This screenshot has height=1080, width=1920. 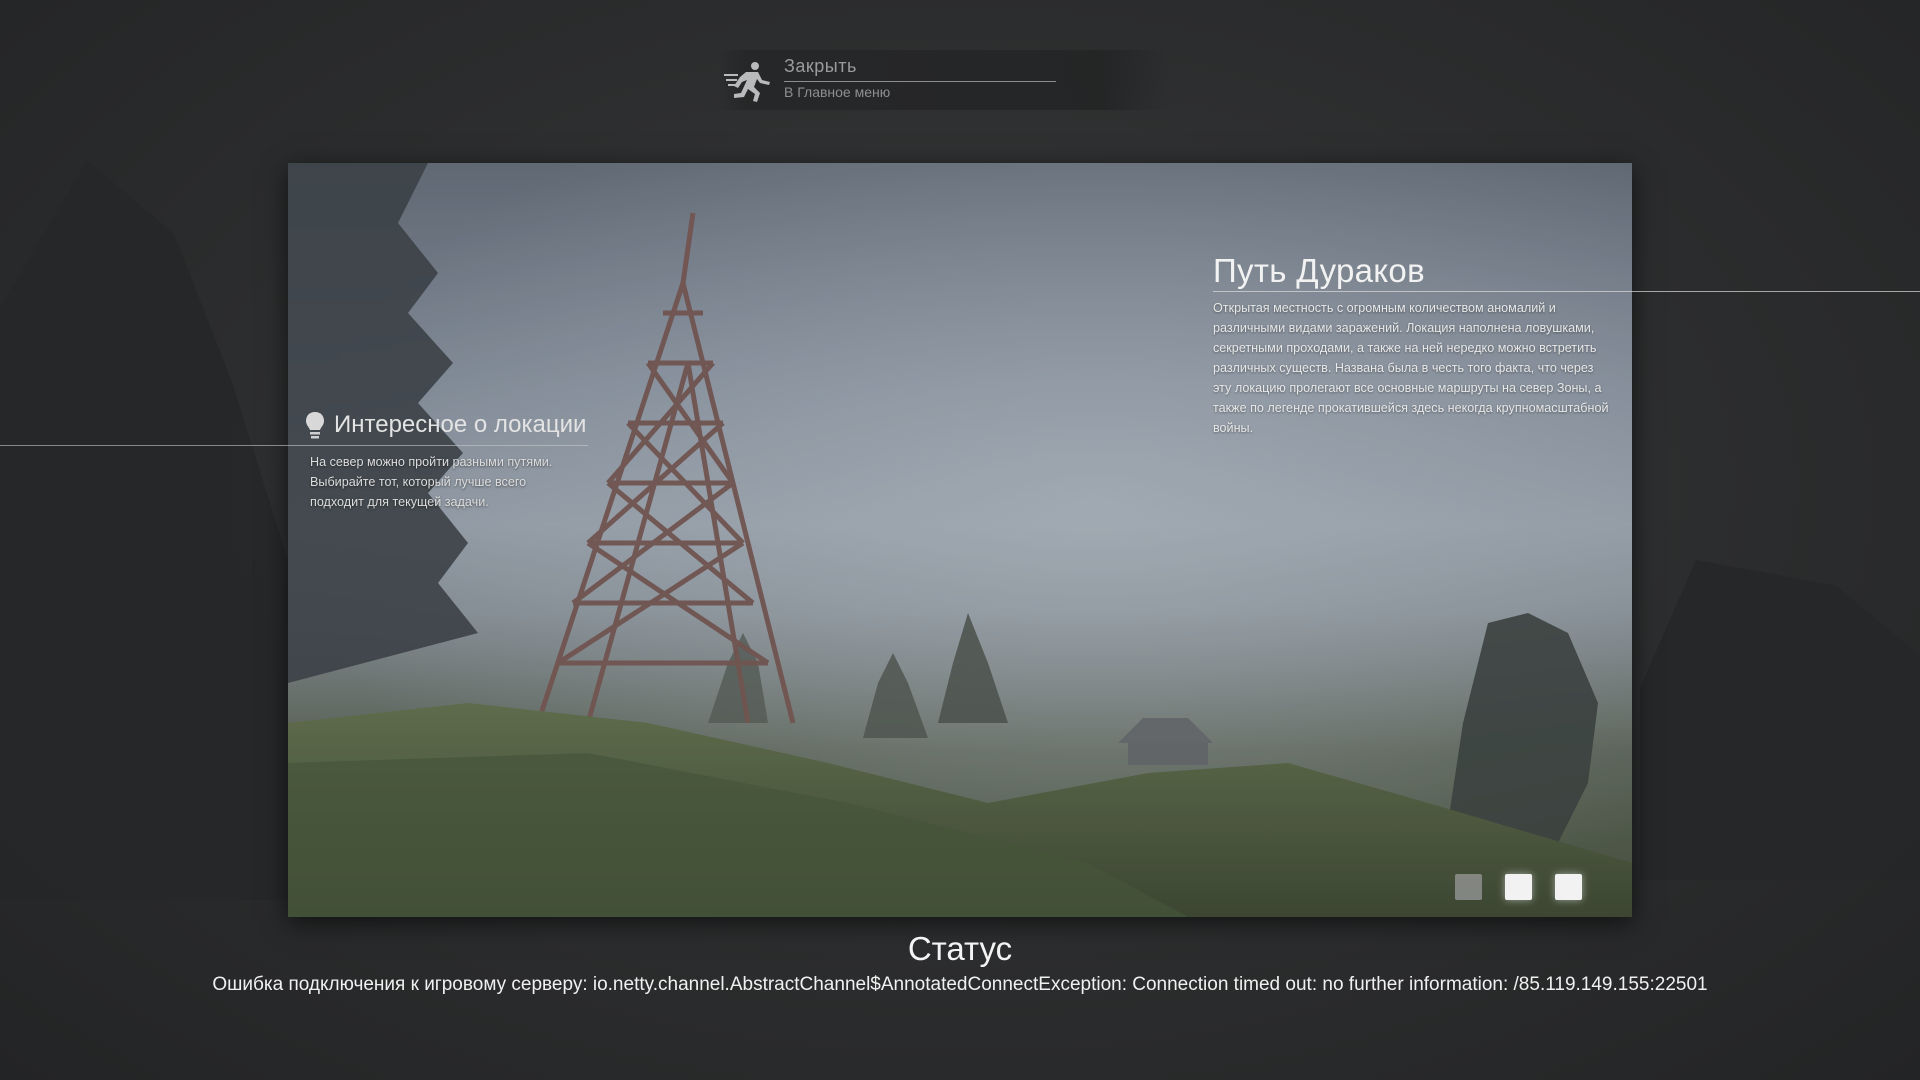 I want to click on slide-indicators, so click(x=1518, y=887).